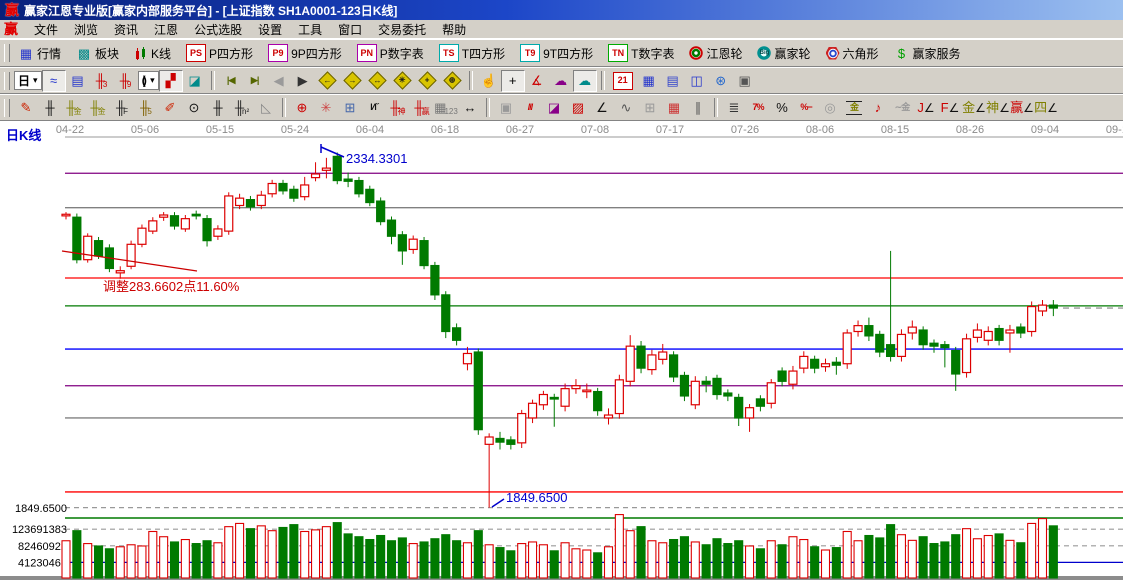 The height and width of the screenshot is (580, 1123). Describe the element at coordinates (470, 108) in the screenshot. I see `span-measure-tool: ↔` at that location.